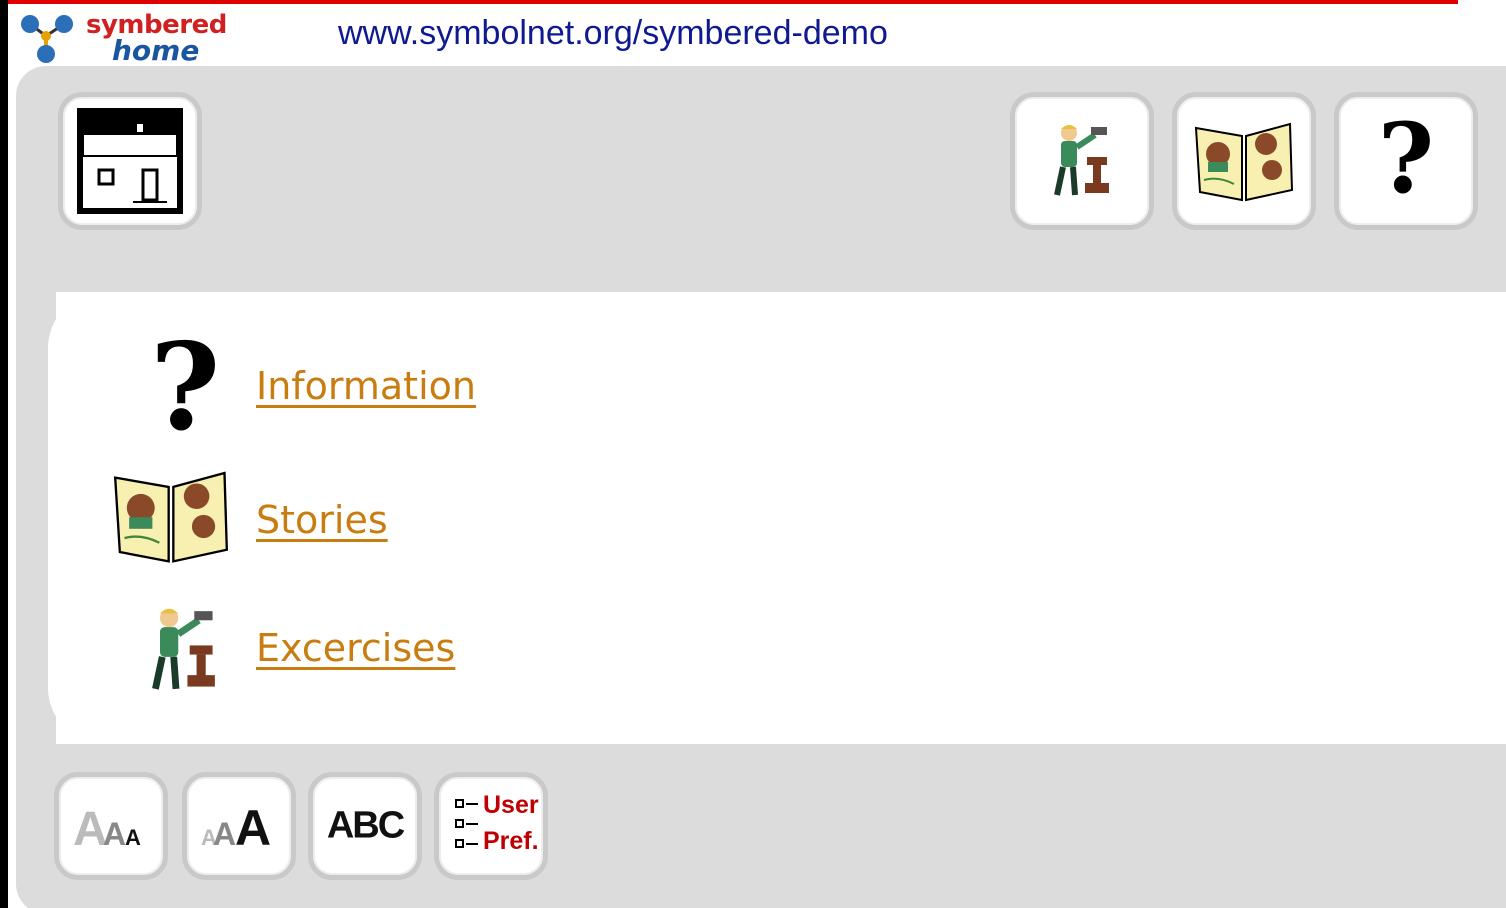  What do you see at coordinates (322, 520) in the screenshot?
I see `stories-link: Stories` at bounding box center [322, 520].